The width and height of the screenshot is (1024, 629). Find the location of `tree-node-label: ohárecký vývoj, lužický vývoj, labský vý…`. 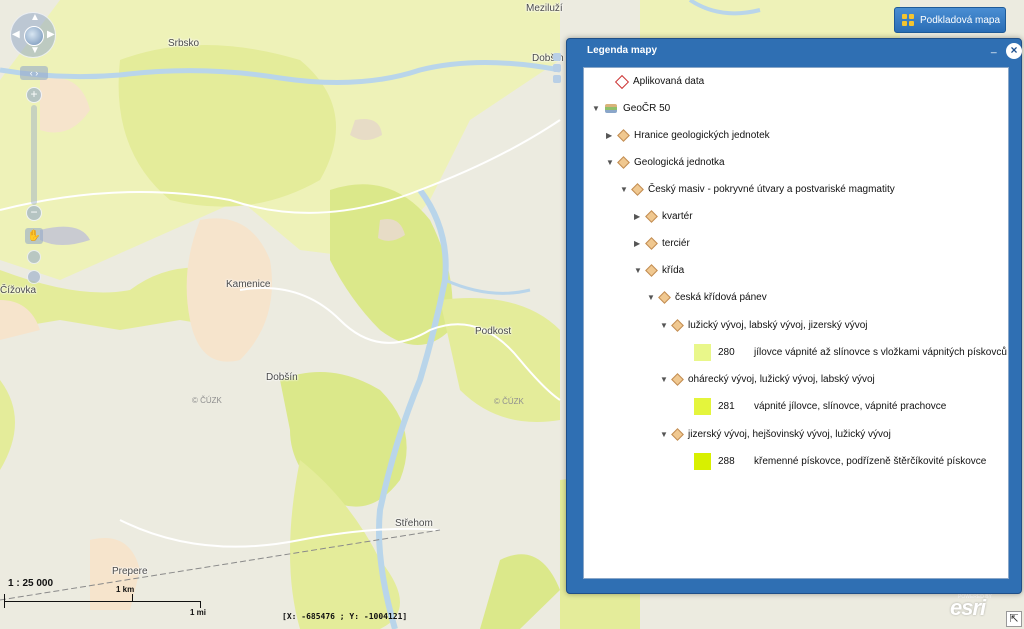

tree-node-label: ohárecký vývoj, lužický vývoj, labský vý… is located at coordinates (781, 379).